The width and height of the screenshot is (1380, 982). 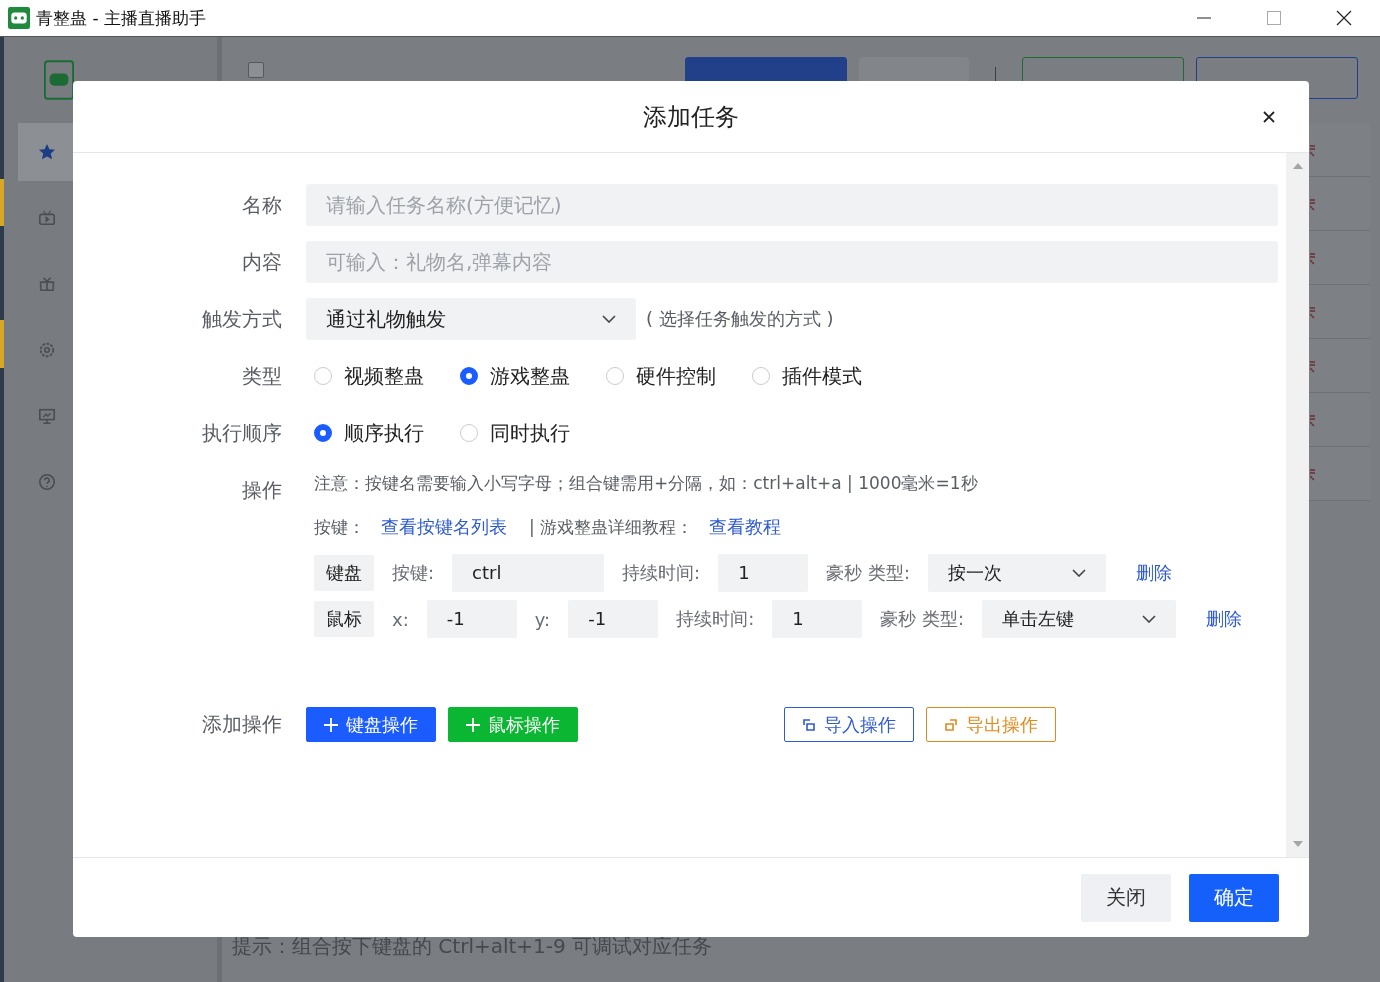 I want to click on tutorial-link: 查看教程, so click(x=745, y=527).